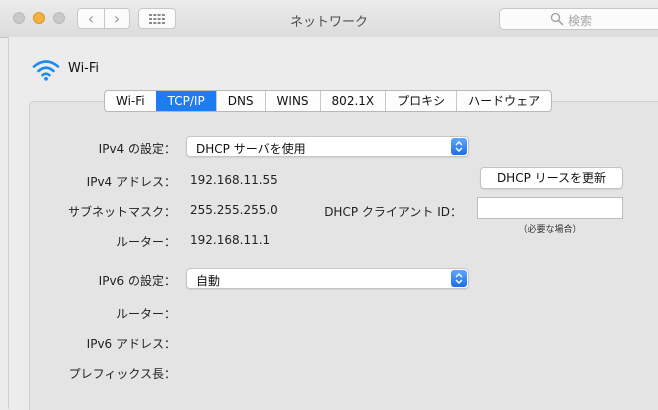  Describe the element at coordinates (130, 101) in the screenshot. I see `tab-wifi: Wi-Fi` at that location.